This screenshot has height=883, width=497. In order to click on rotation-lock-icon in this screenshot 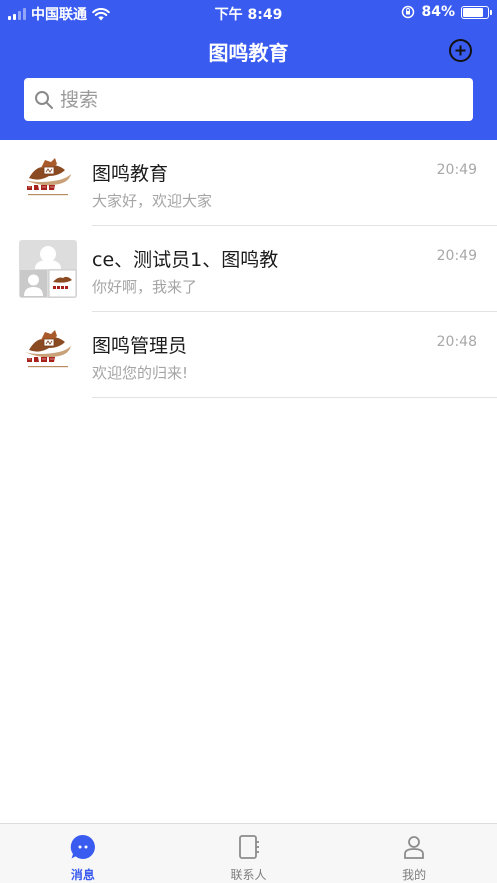, I will do `click(408, 12)`.